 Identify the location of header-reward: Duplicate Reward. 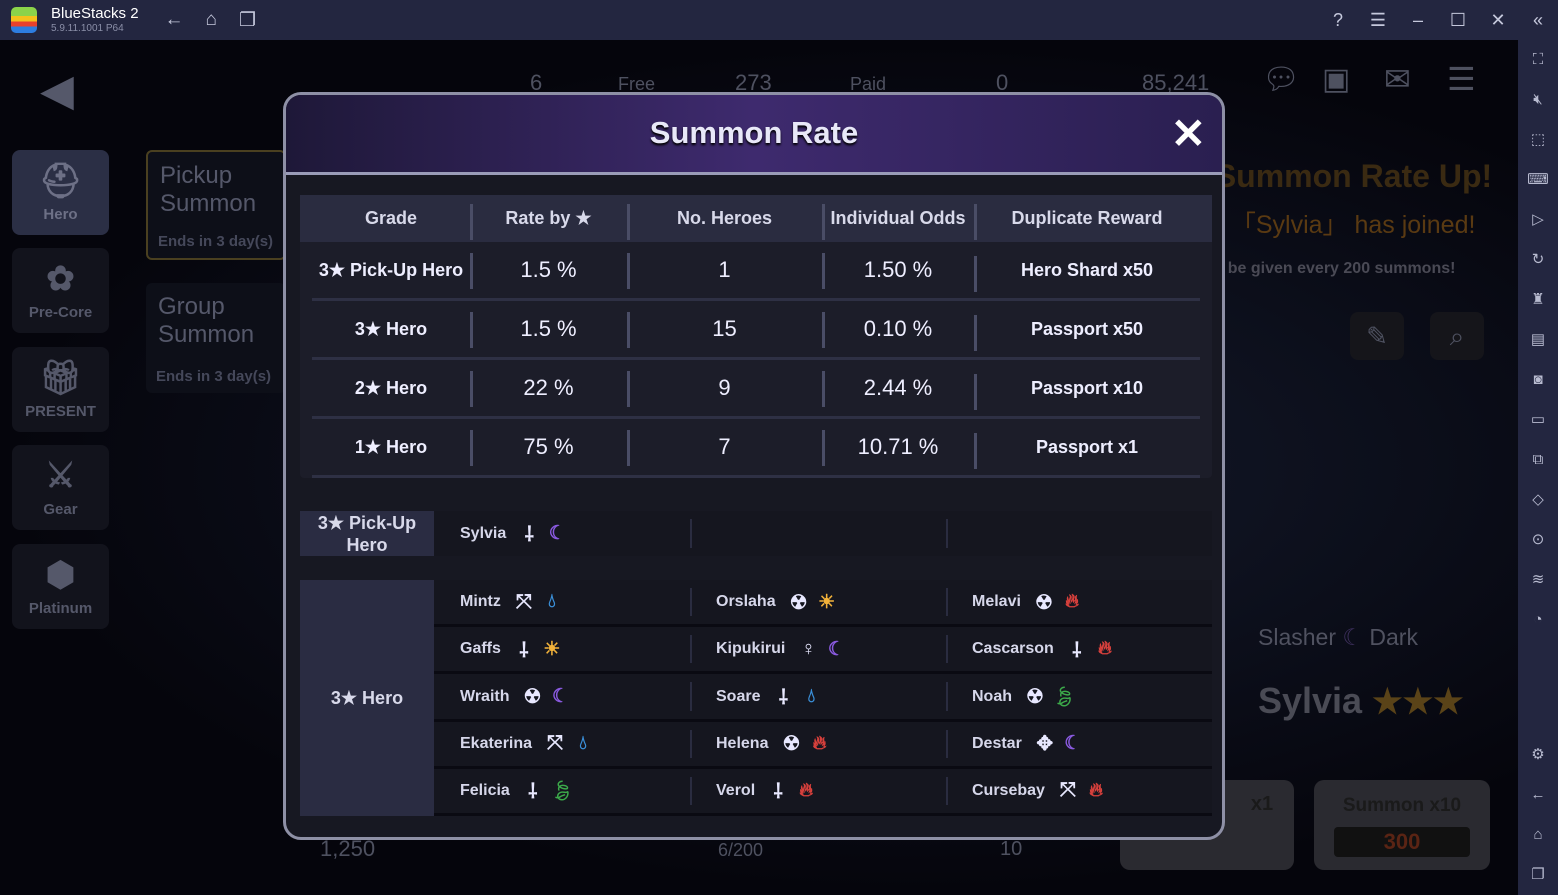
(1087, 222).